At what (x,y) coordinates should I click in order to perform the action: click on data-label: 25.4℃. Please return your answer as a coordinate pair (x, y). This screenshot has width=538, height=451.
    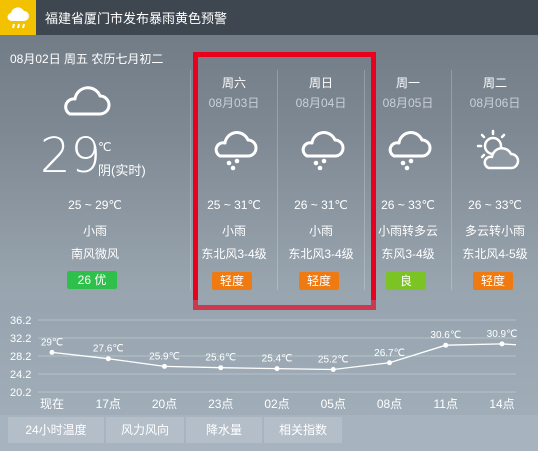
    Looking at the image, I should click on (277, 359).